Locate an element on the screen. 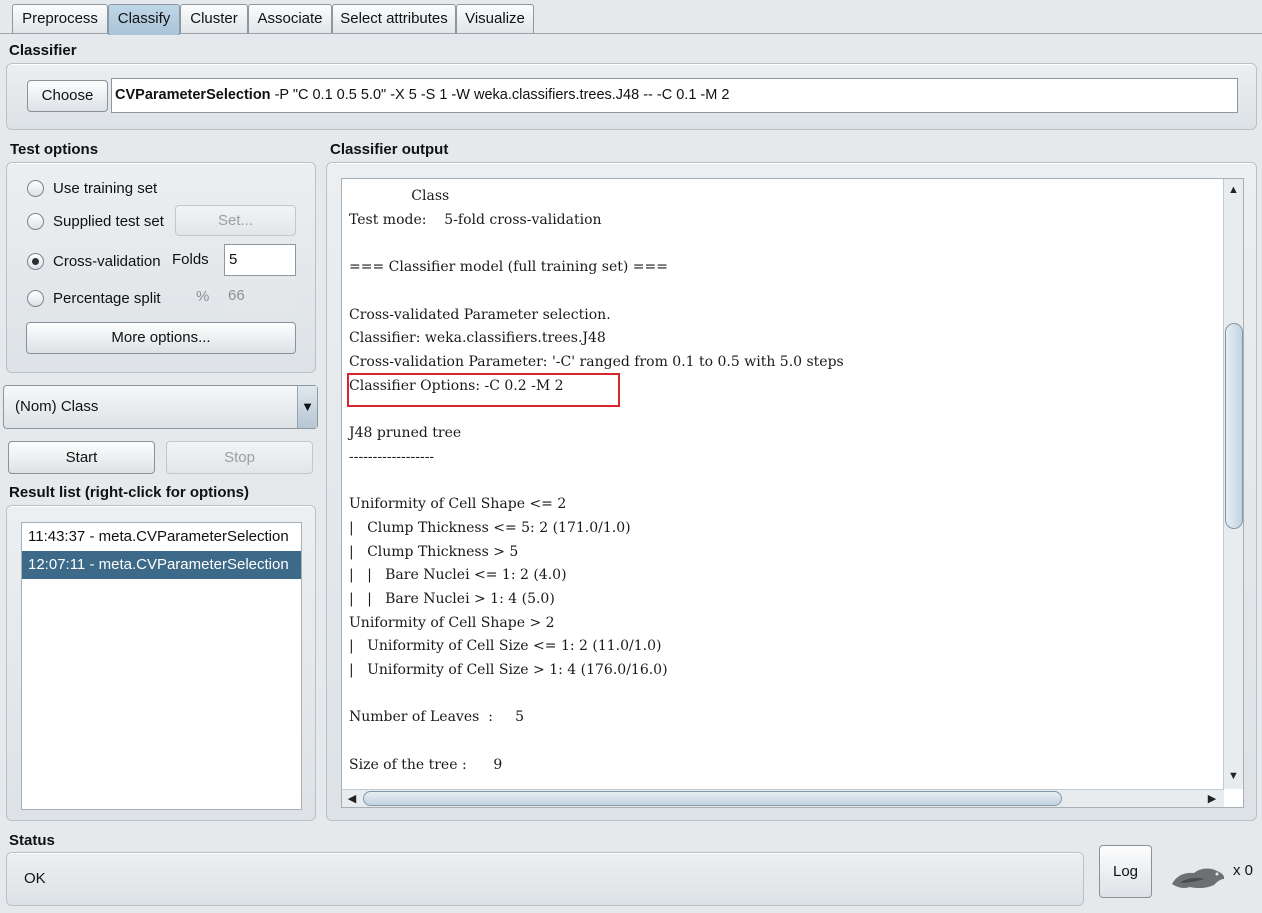 Image resolution: width=1262 pixels, height=913 pixels. output-line: Test mode: 5-fold cross-validation is located at coordinates (475, 219).